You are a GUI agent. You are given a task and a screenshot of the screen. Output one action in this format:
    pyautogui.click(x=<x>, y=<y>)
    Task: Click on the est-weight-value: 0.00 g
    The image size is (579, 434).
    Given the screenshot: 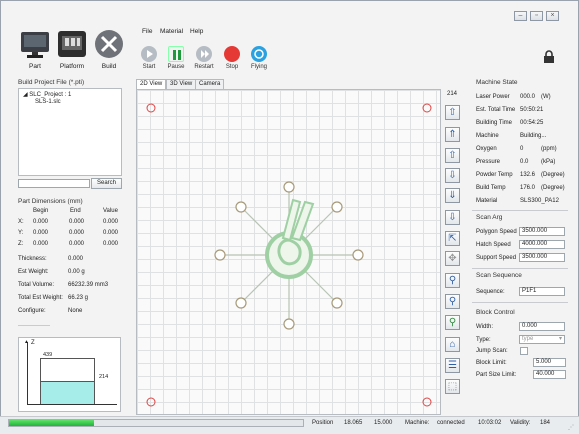 What is the action you would take?
    pyautogui.click(x=76, y=272)
    